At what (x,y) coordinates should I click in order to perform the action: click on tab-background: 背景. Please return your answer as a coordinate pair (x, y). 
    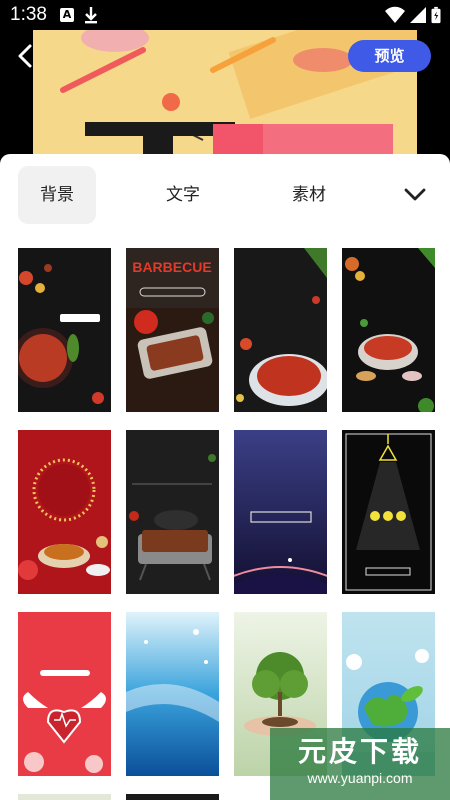
    Looking at the image, I should click on (57, 195).